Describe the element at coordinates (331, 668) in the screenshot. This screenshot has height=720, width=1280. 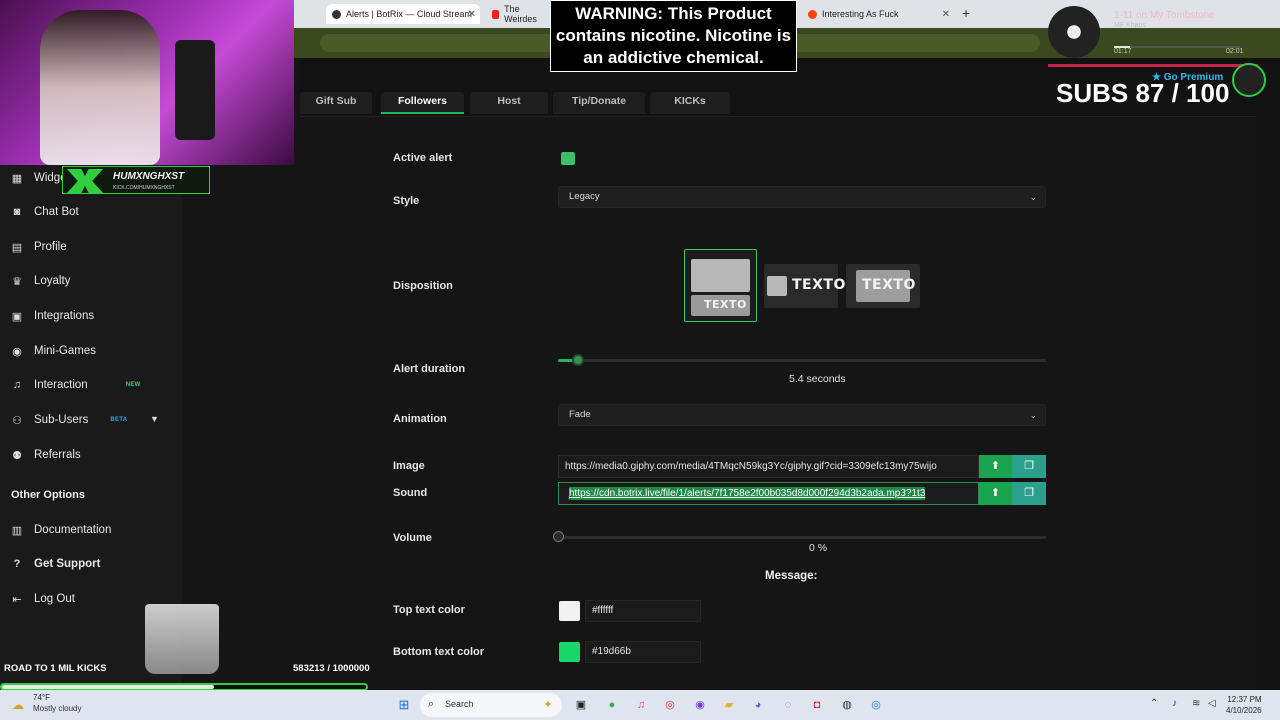
I see `road-goal-count: 583213 / 1000000` at that location.